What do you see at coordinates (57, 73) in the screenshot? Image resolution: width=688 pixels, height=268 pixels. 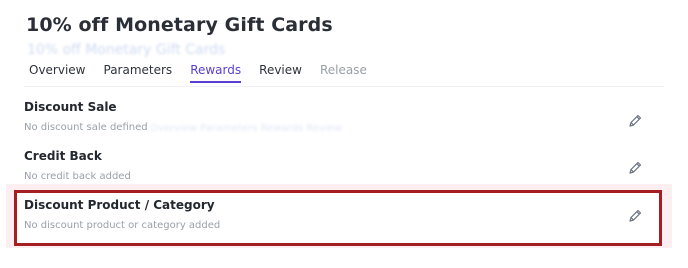 I see `tab-overview: Overview` at bounding box center [57, 73].